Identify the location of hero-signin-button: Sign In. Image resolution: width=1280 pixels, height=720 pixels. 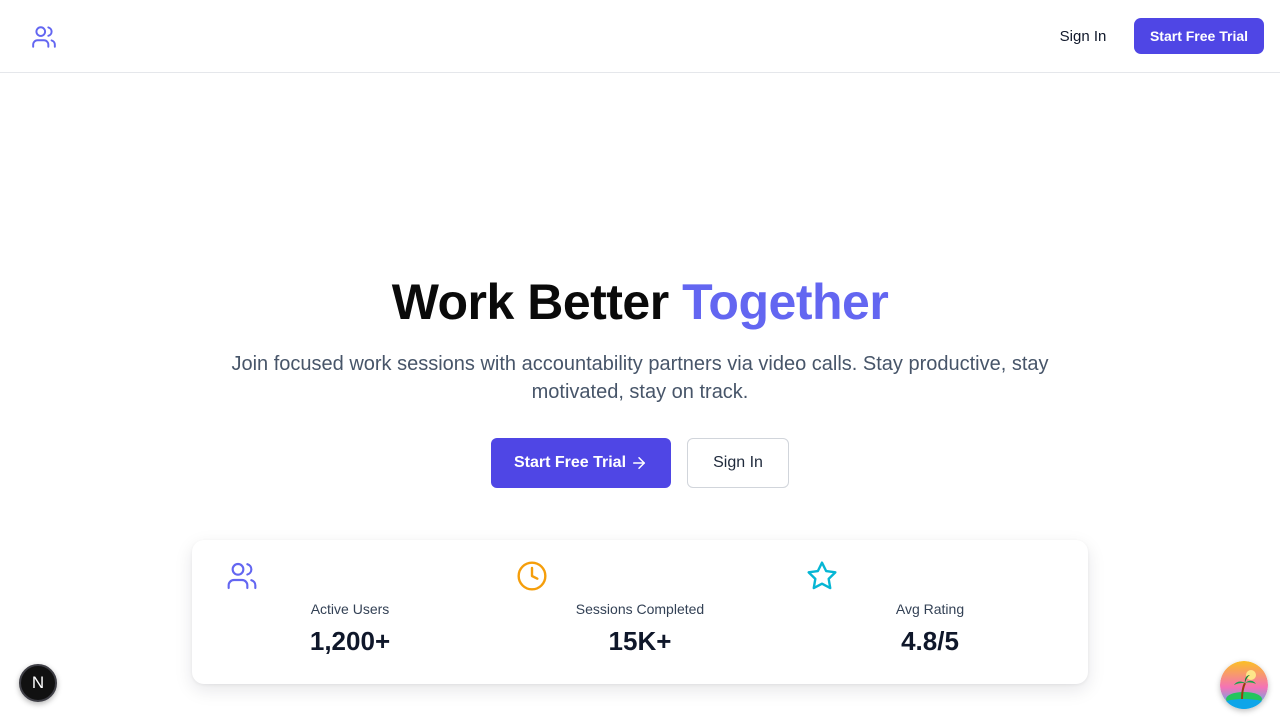
(738, 463).